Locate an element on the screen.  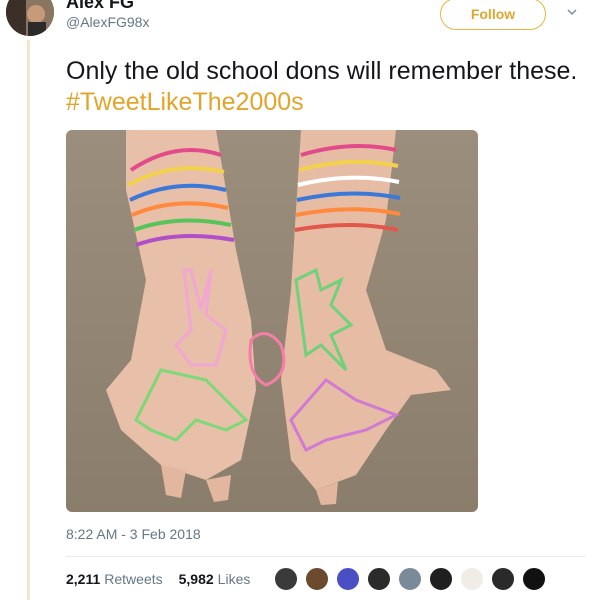
tweet-stats: 2,211 Retweets 5,982 Likes is located at coordinates (158, 579).